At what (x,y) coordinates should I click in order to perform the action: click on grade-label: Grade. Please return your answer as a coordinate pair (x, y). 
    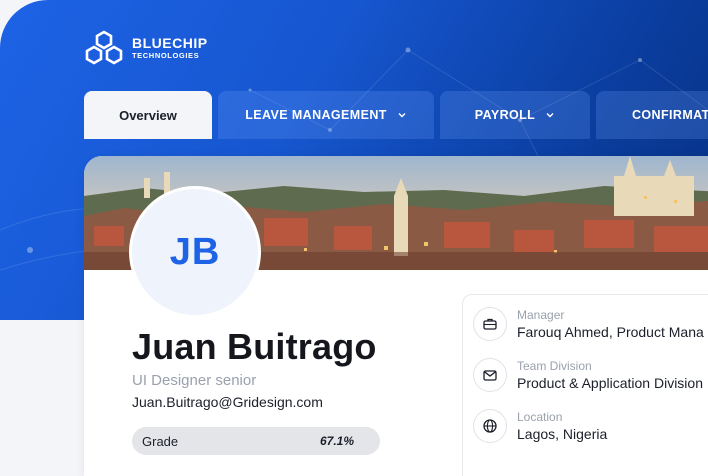
    Looking at the image, I should click on (160, 441).